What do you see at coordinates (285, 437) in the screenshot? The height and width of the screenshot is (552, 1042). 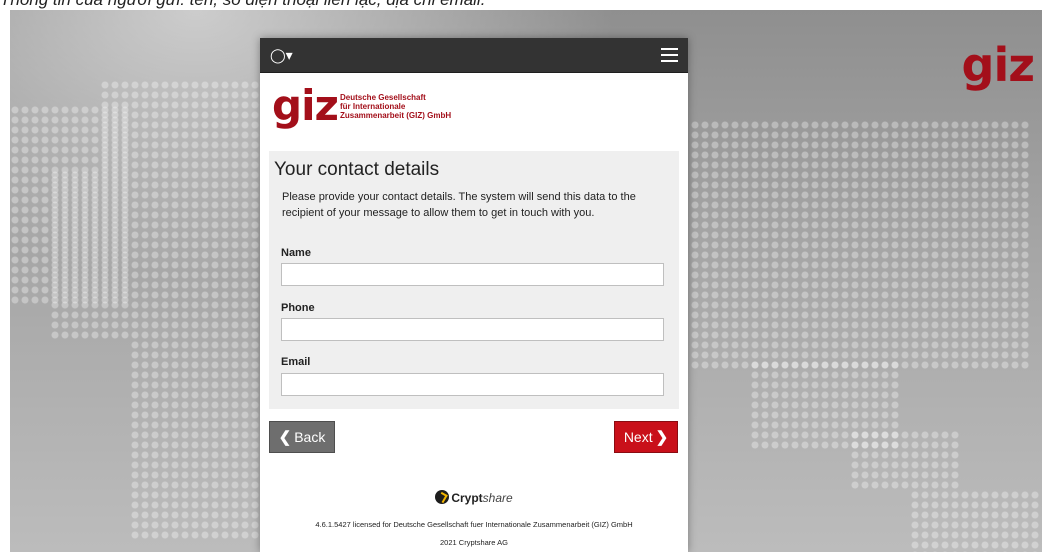 I see `chevron-left-icon: ❮` at bounding box center [285, 437].